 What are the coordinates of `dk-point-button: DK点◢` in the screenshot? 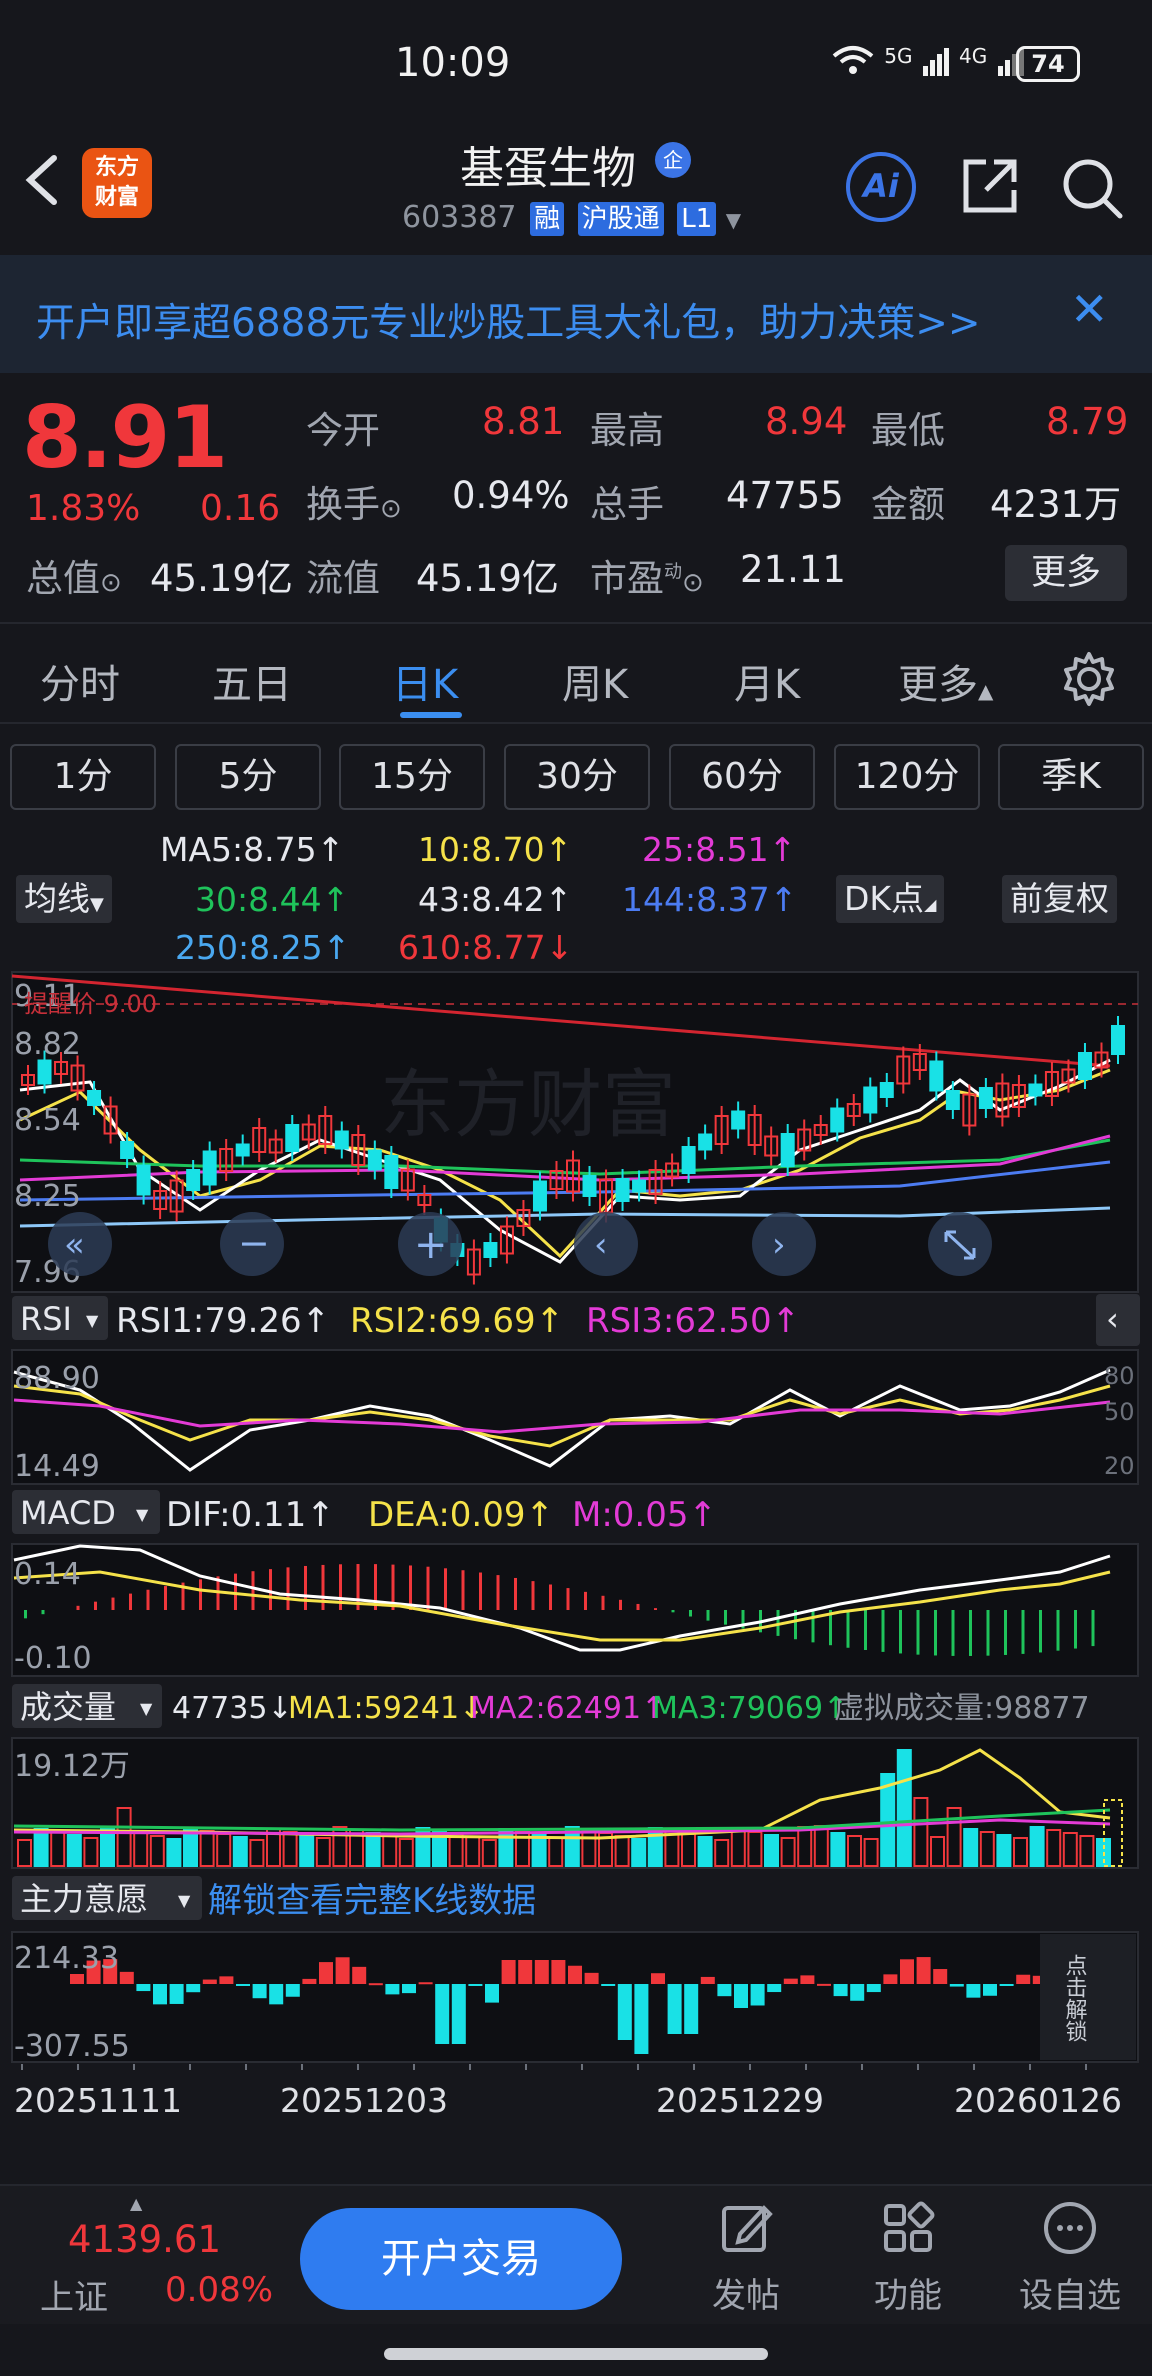 It's located at (890, 899).